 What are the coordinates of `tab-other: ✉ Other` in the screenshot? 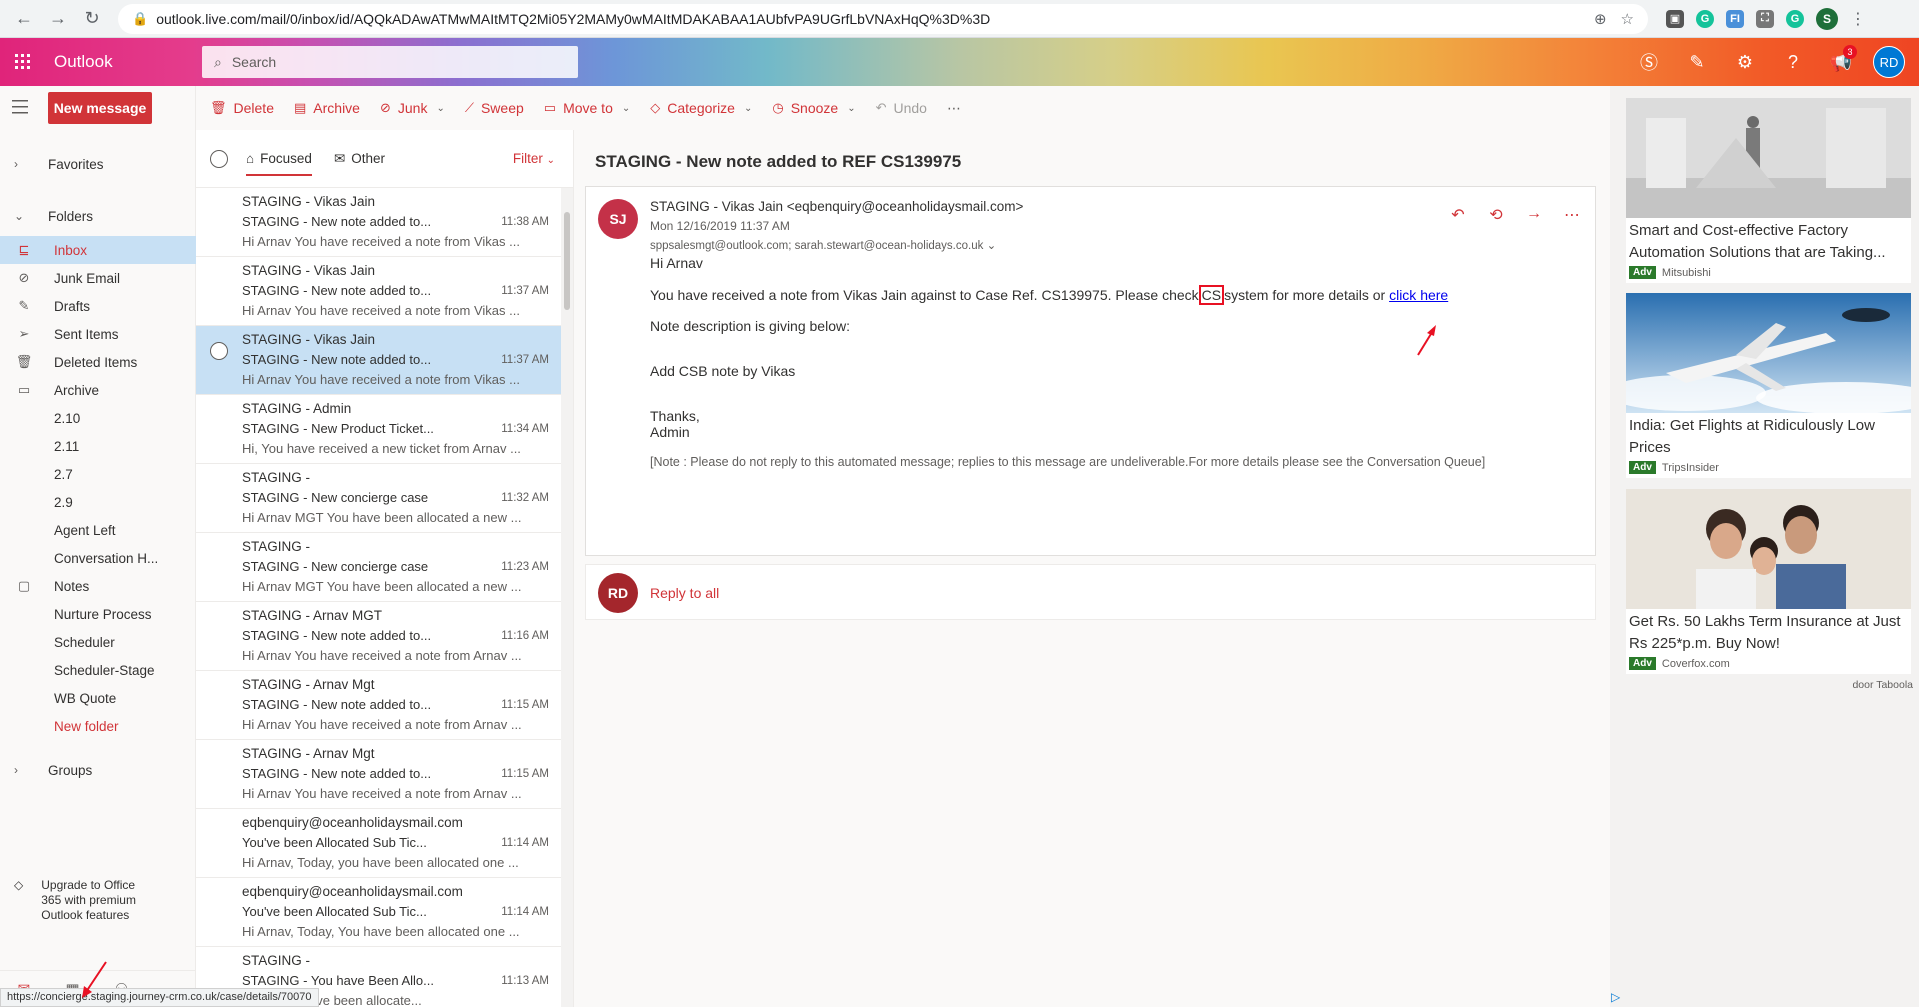 It's located at (359, 159).